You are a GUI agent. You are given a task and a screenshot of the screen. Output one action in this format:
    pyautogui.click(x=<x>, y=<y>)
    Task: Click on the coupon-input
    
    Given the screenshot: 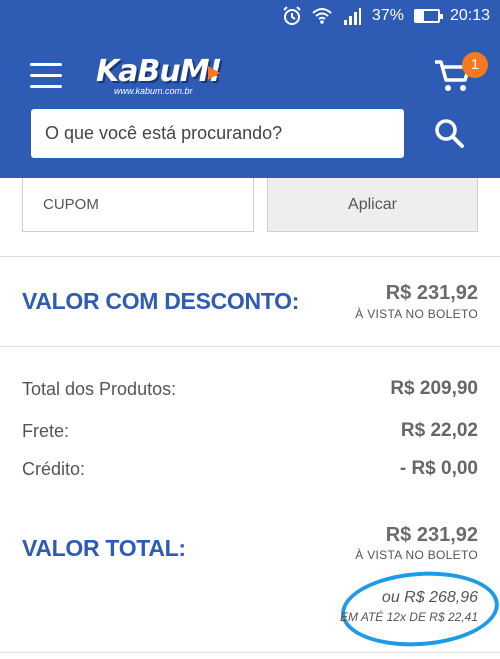 What is the action you would take?
    pyautogui.click(x=138, y=204)
    